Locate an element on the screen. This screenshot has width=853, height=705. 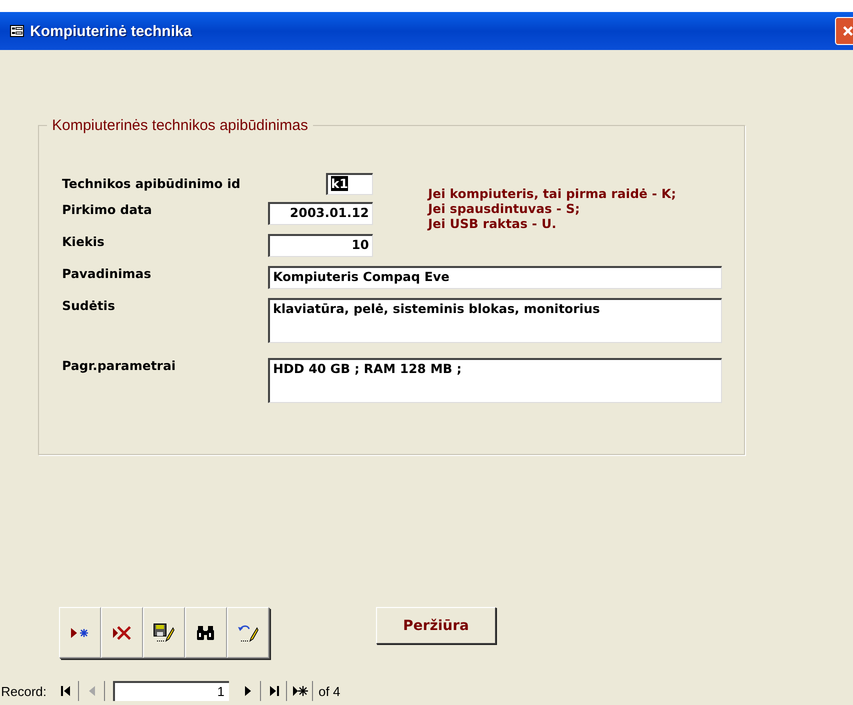
field-label: Sudėtis is located at coordinates (89, 305).